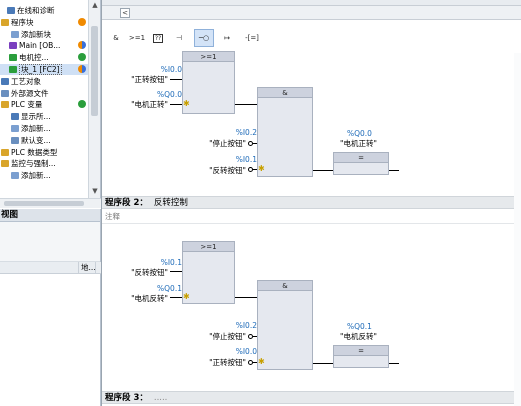 Image resolution: width=521 pixels, height=406 pixels. I want to click on tree-item-label: 工艺对象, so click(26, 81).